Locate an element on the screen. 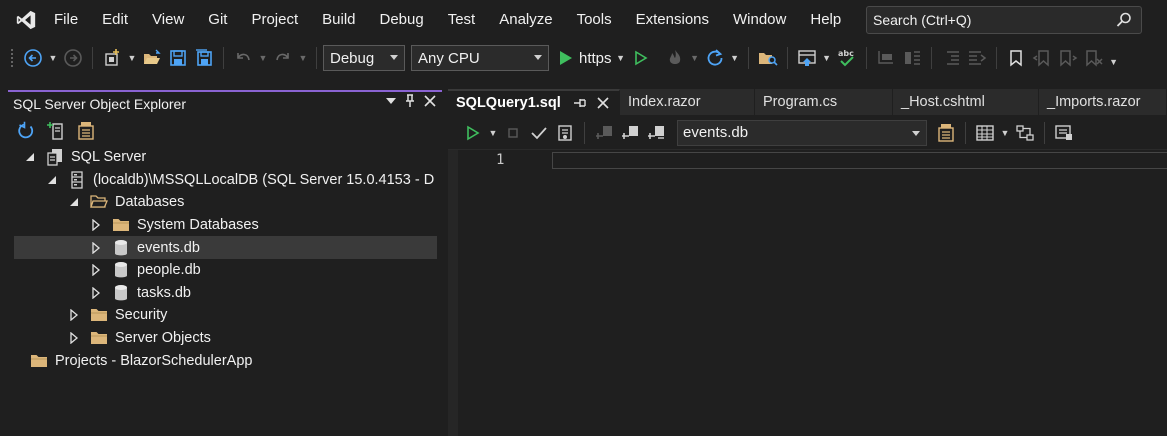 Image resolution: width=1167 pixels, height=436 pixels. navigate-back-icon is located at coordinates (33, 58).